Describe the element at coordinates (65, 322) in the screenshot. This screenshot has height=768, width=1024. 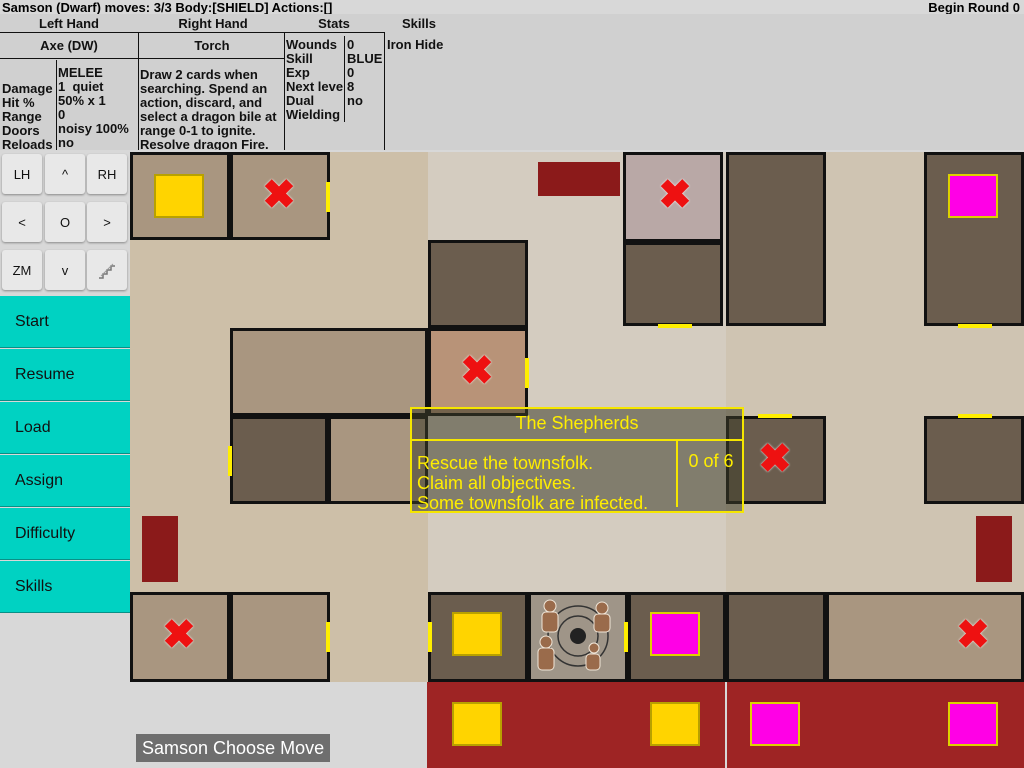
I see `menu-start: Start` at that location.